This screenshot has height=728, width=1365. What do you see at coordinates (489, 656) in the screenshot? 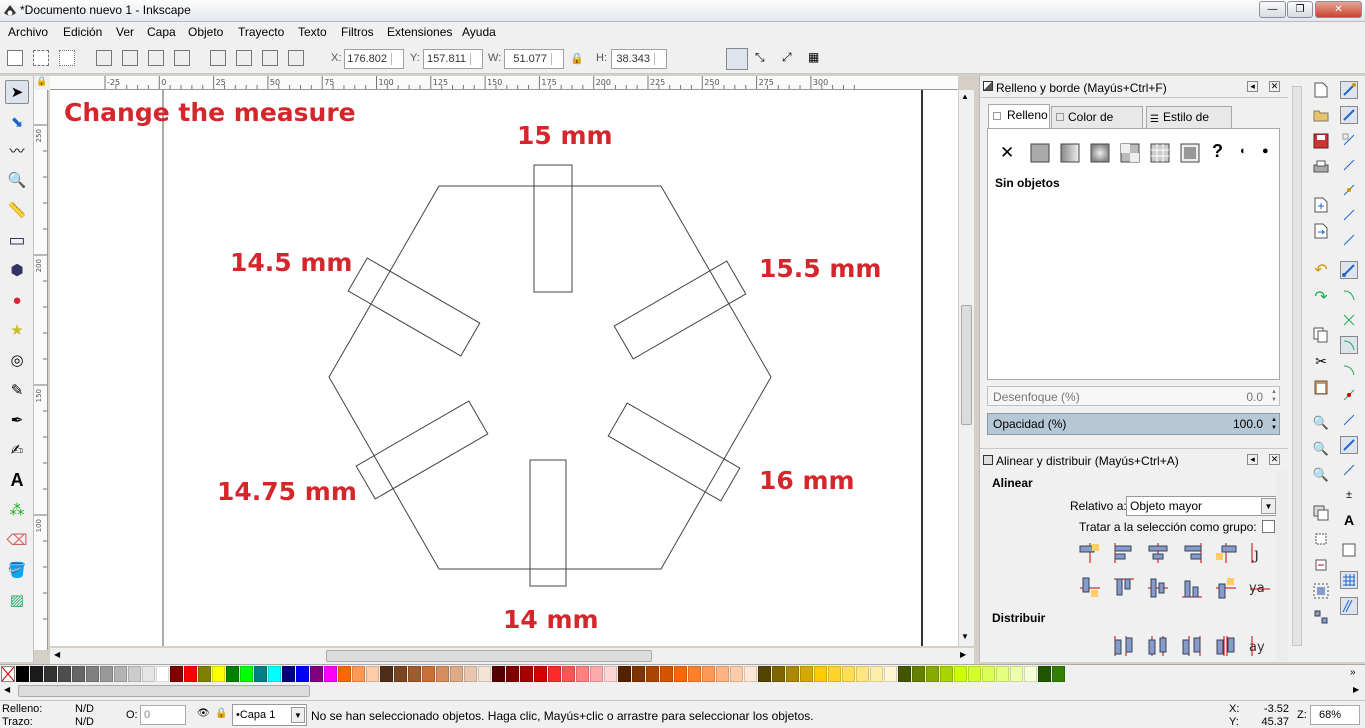
I see `horizontal-scroll-thumb` at bounding box center [489, 656].